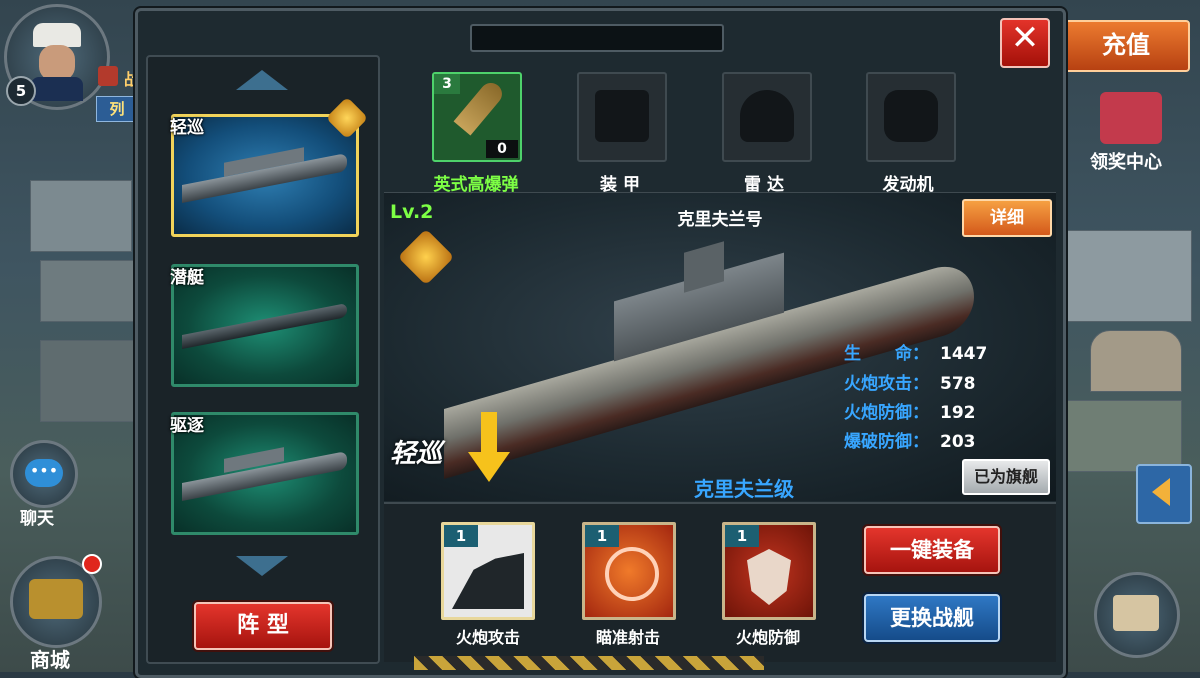  Describe the element at coordinates (187, 128) in the screenshot. I see `ship-class-tag: 轻巡` at that location.